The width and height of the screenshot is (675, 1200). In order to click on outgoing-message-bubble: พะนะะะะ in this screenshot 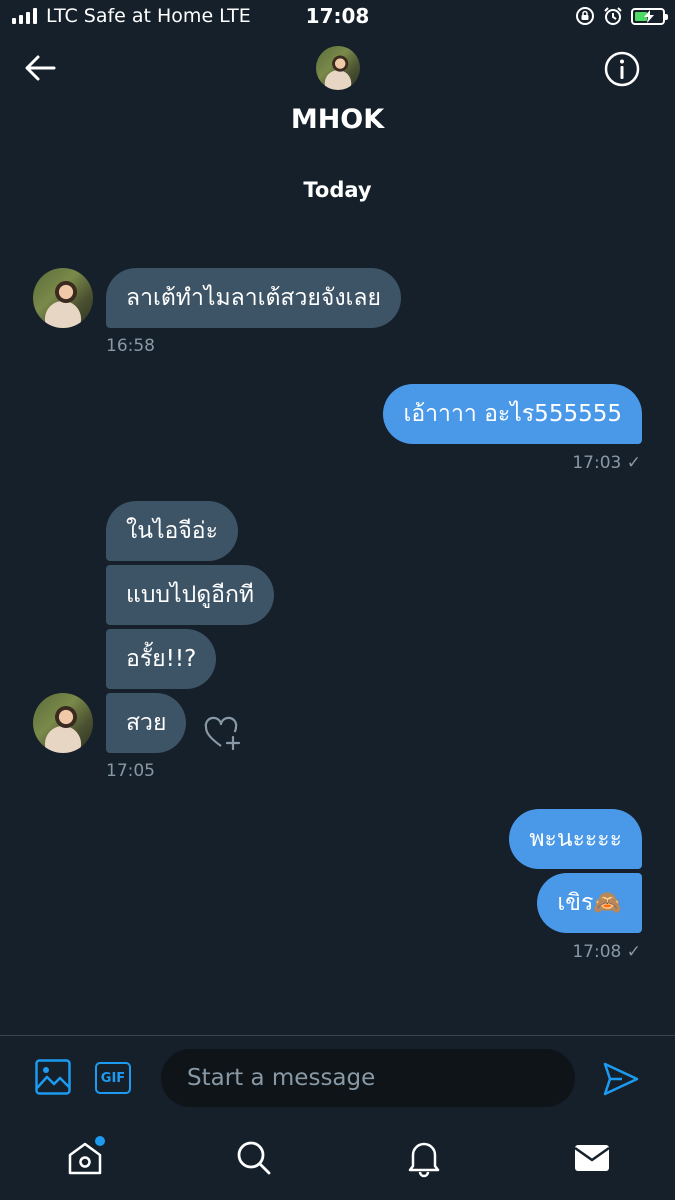, I will do `click(575, 839)`.